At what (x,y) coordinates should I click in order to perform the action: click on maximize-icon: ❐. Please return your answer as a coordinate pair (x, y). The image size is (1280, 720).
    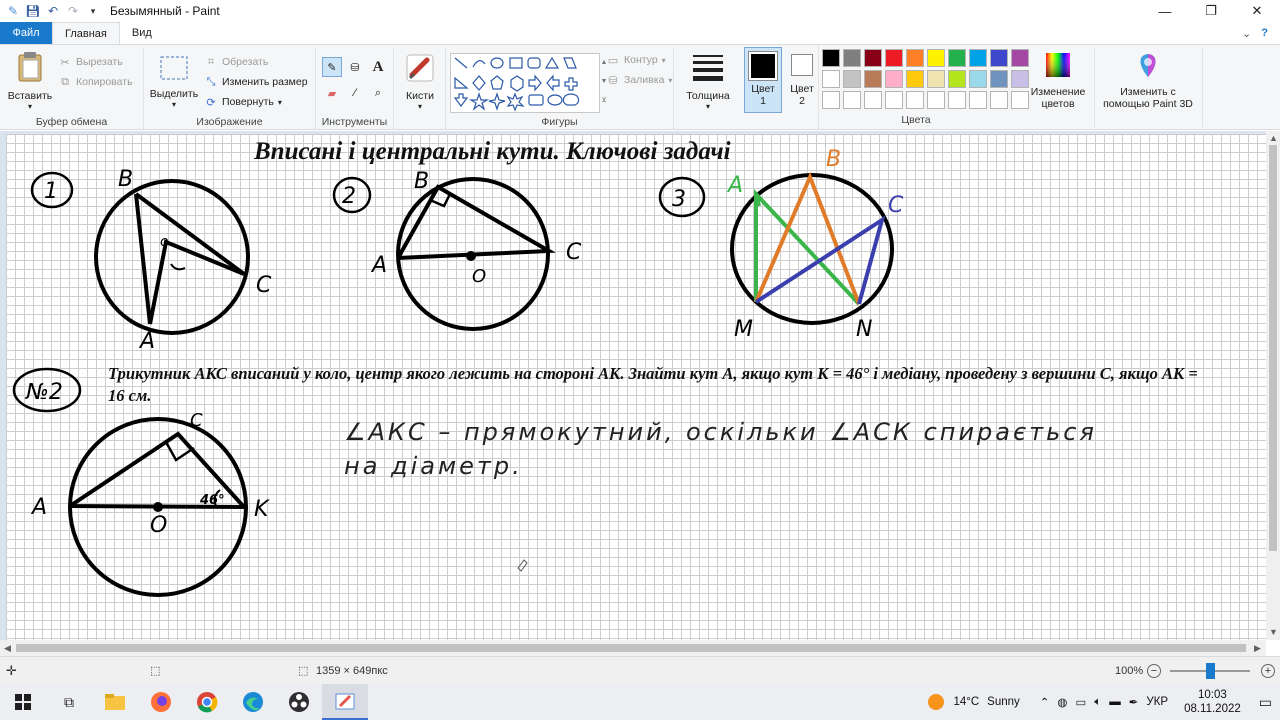
    Looking at the image, I should click on (1211, 11).